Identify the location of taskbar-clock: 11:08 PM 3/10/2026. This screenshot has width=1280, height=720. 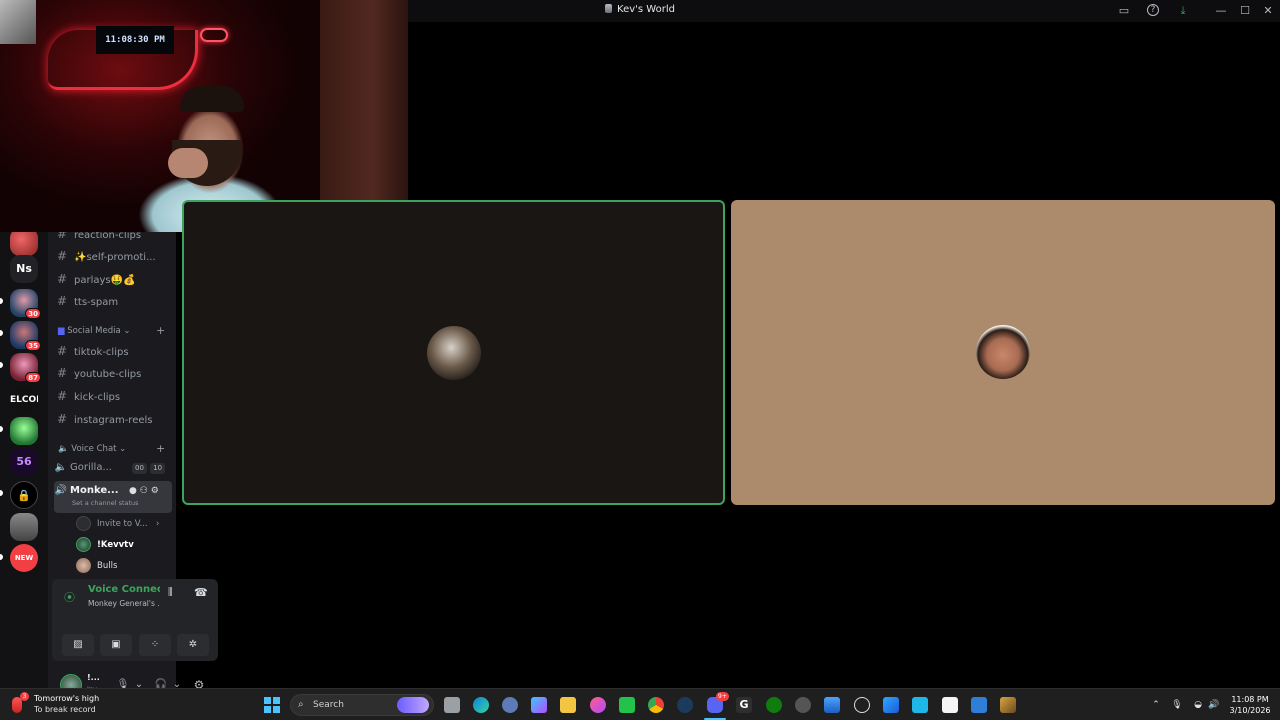
(1250, 705).